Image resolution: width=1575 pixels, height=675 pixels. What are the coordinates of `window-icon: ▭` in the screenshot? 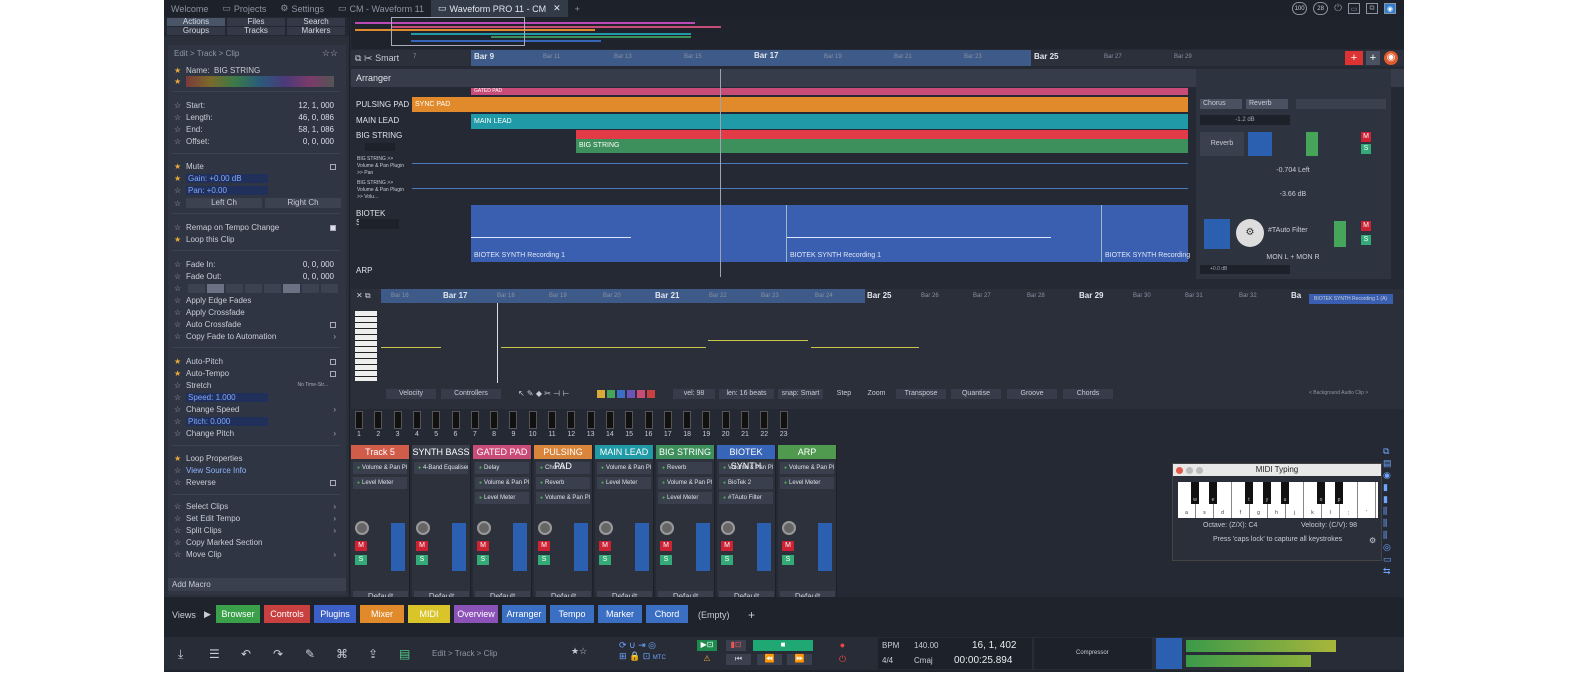 It's located at (1354, 8).